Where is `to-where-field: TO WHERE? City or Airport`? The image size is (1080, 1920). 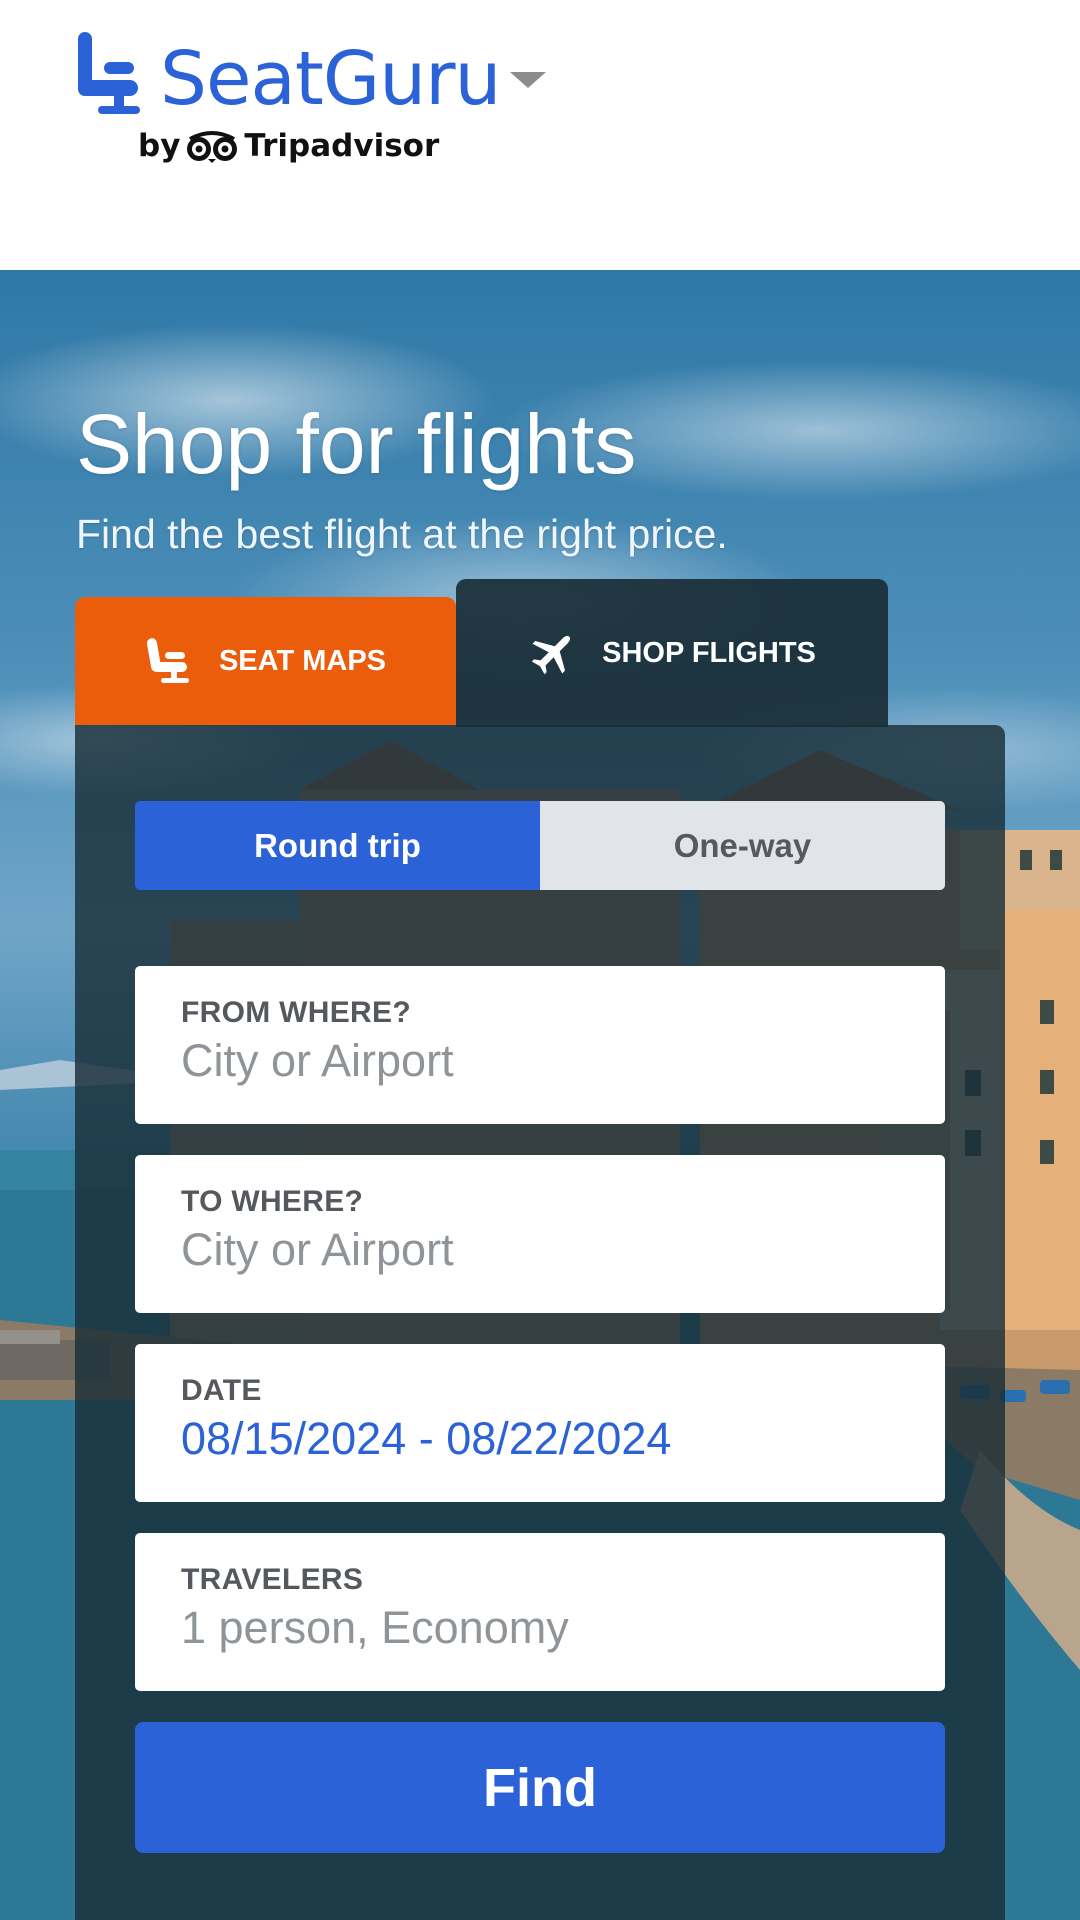
to-where-field: TO WHERE? City or Airport is located at coordinates (540, 1234).